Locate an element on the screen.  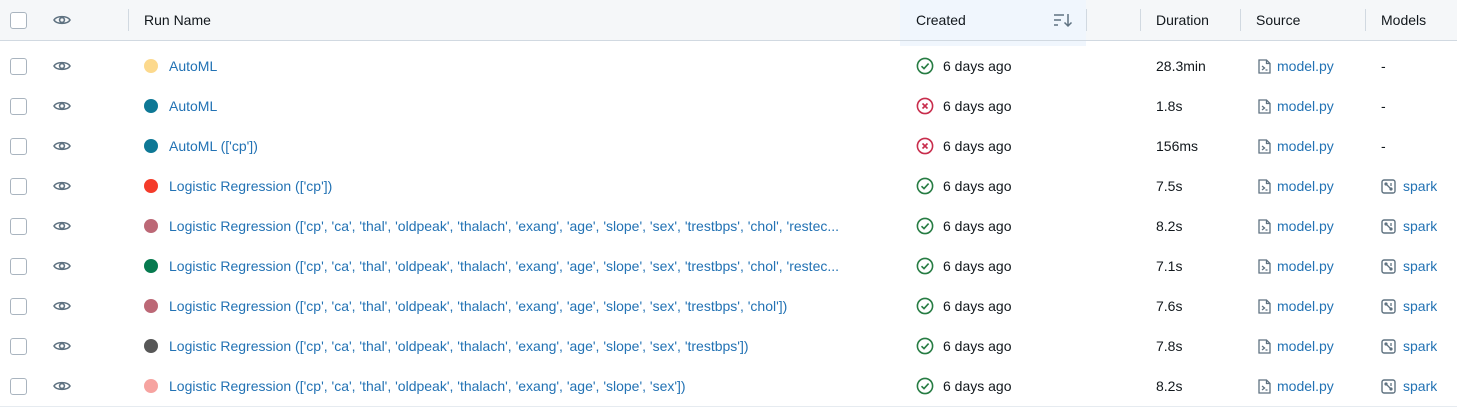
x-circle-icon is located at coordinates (925, 146).